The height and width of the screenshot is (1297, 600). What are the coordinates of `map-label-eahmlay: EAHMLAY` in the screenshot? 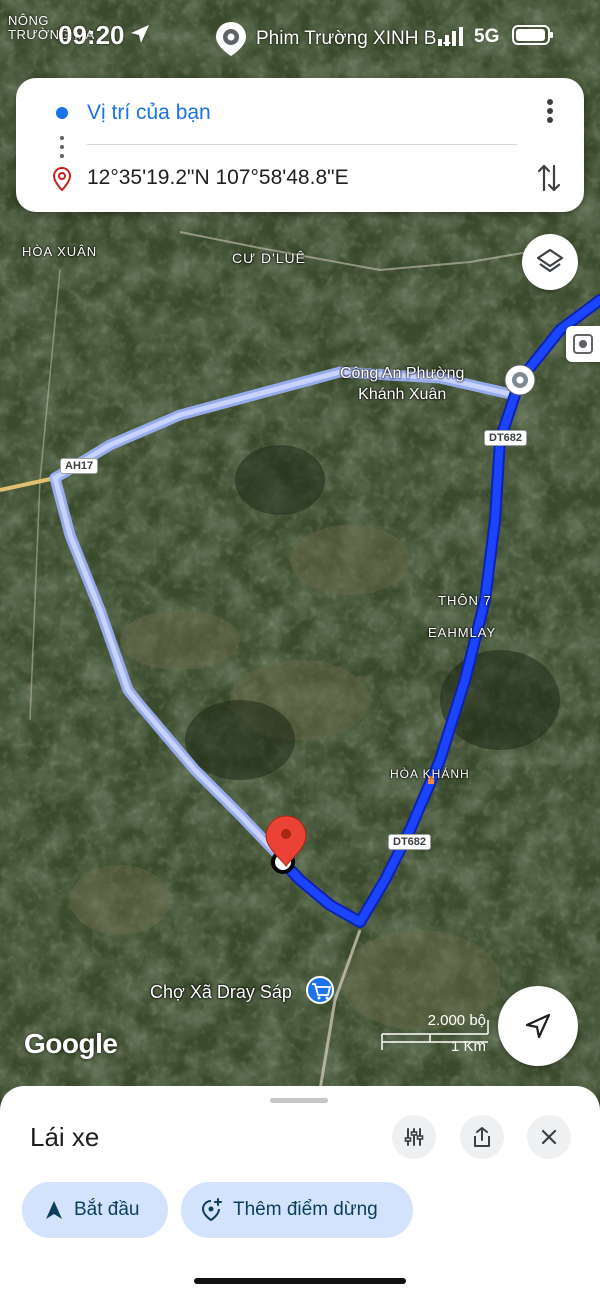 It's located at (462, 632).